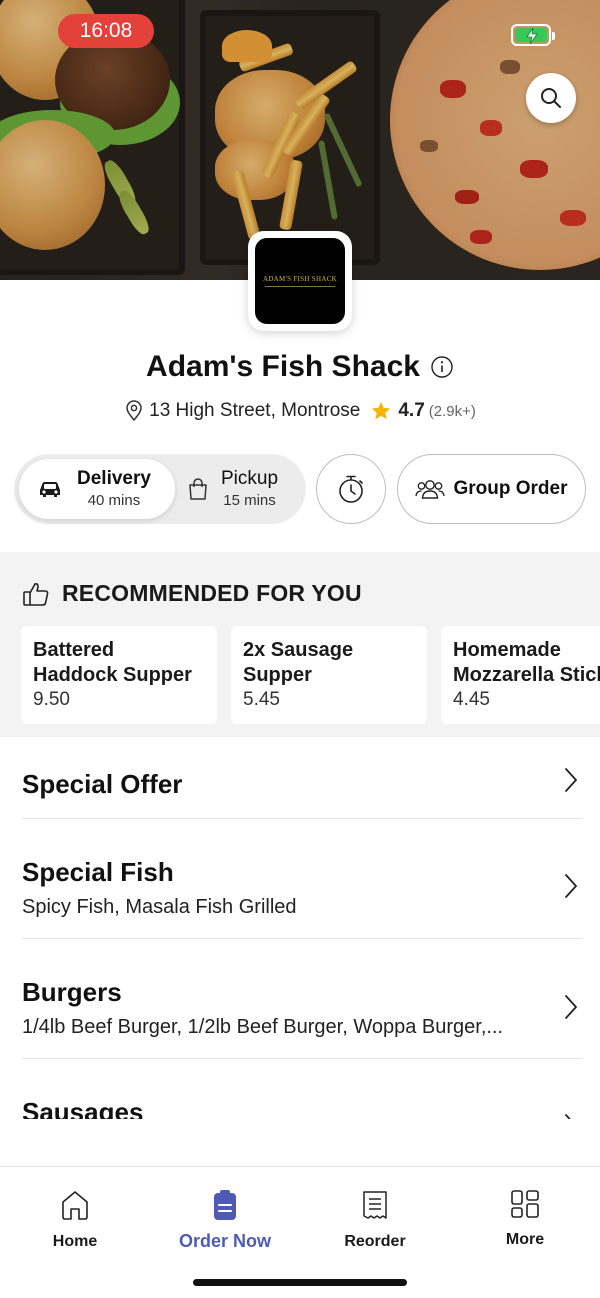 The image size is (600, 1298). I want to click on recommended-item: Homemade Mozzarella Stick 4.45, so click(520, 675).